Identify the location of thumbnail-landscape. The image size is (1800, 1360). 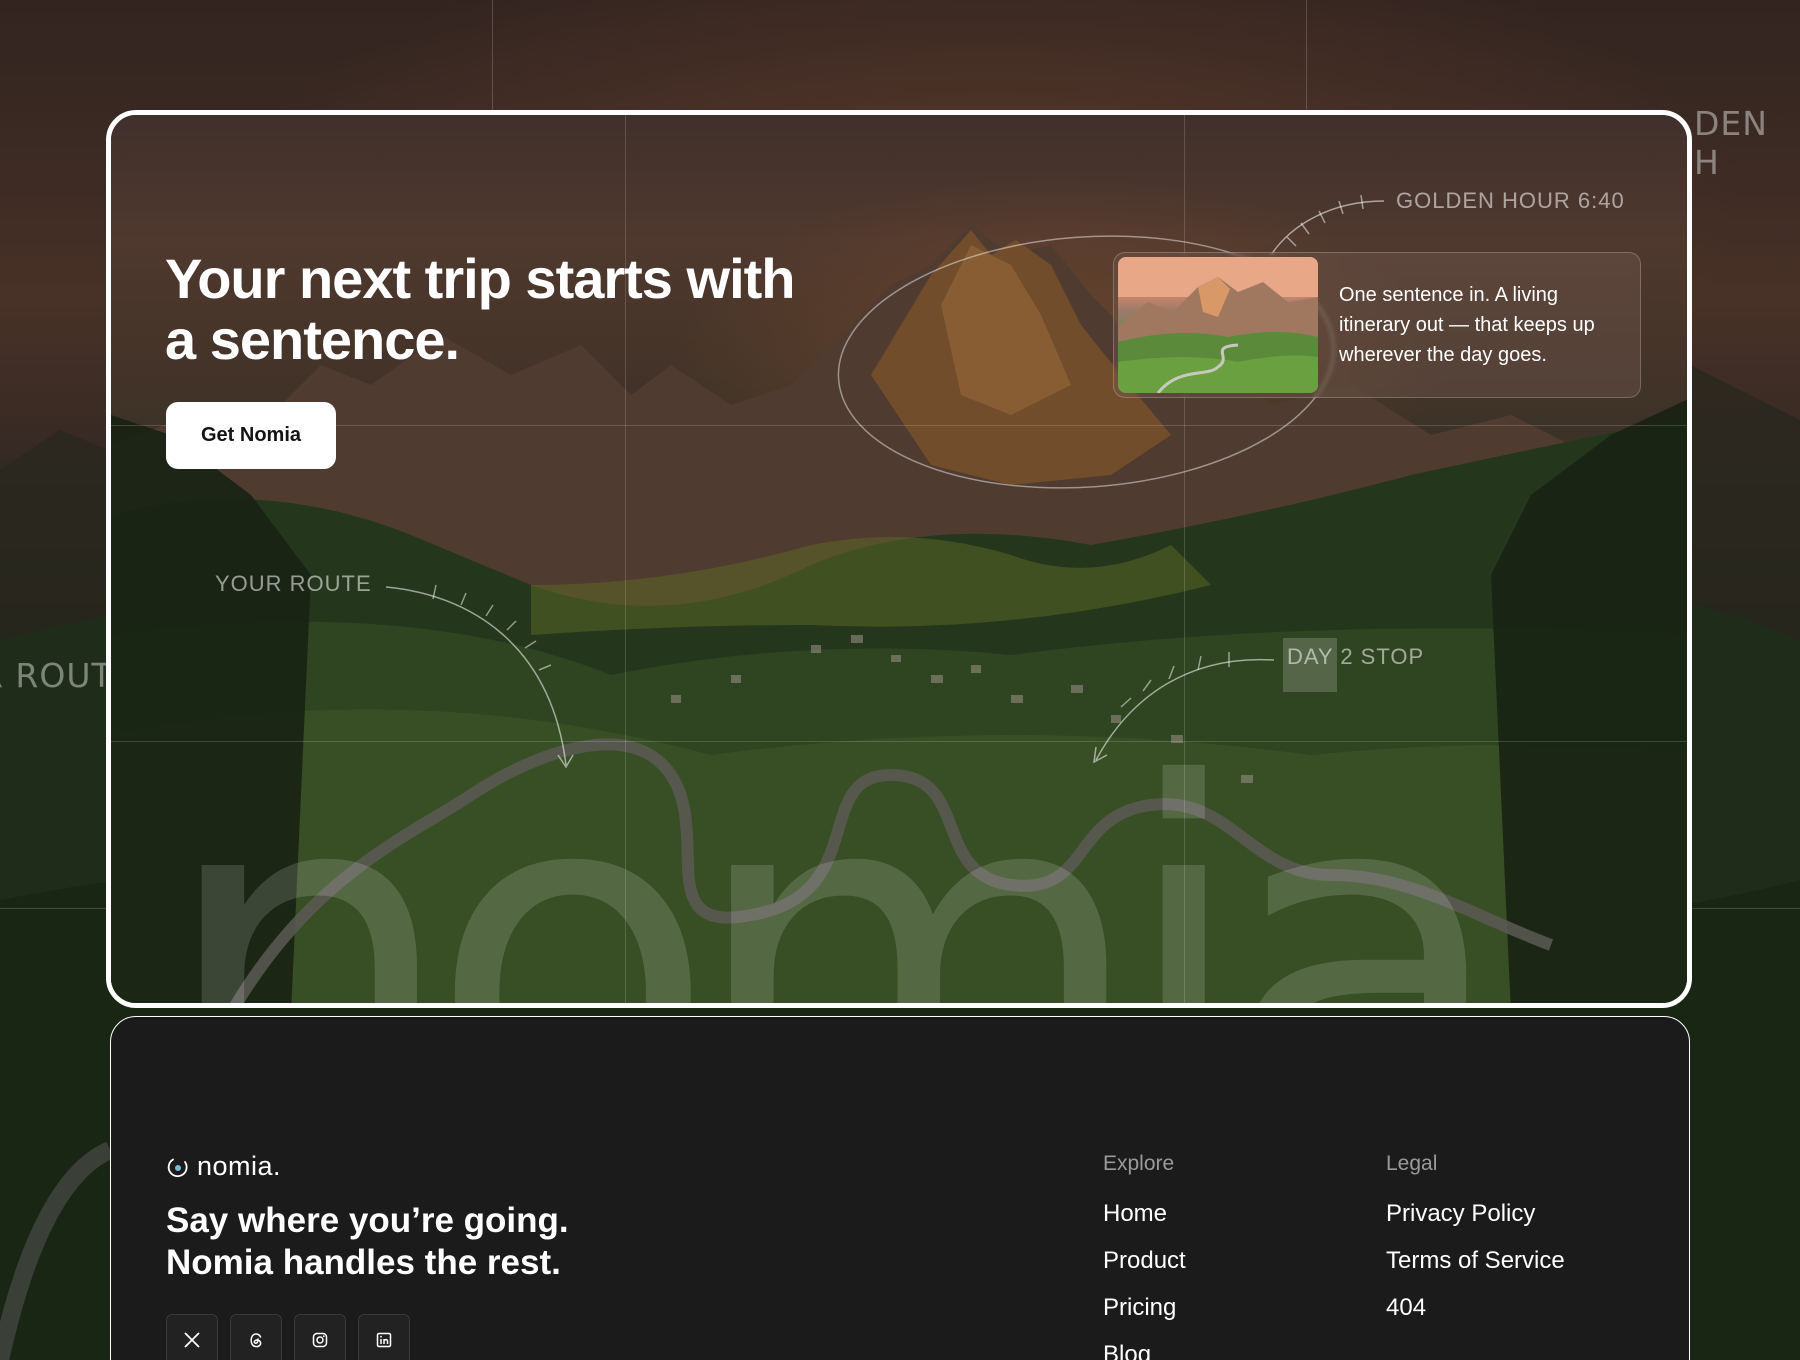
(1218, 325).